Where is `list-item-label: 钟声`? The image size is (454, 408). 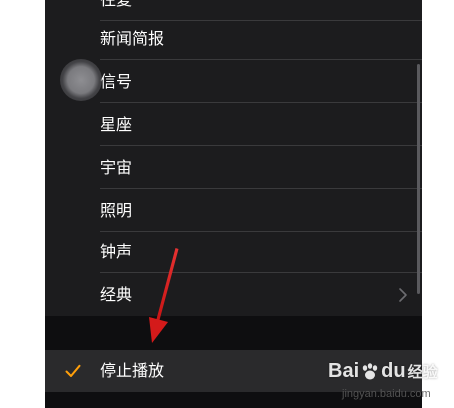
list-item-label: 钟声 is located at coordinates (116, 251).